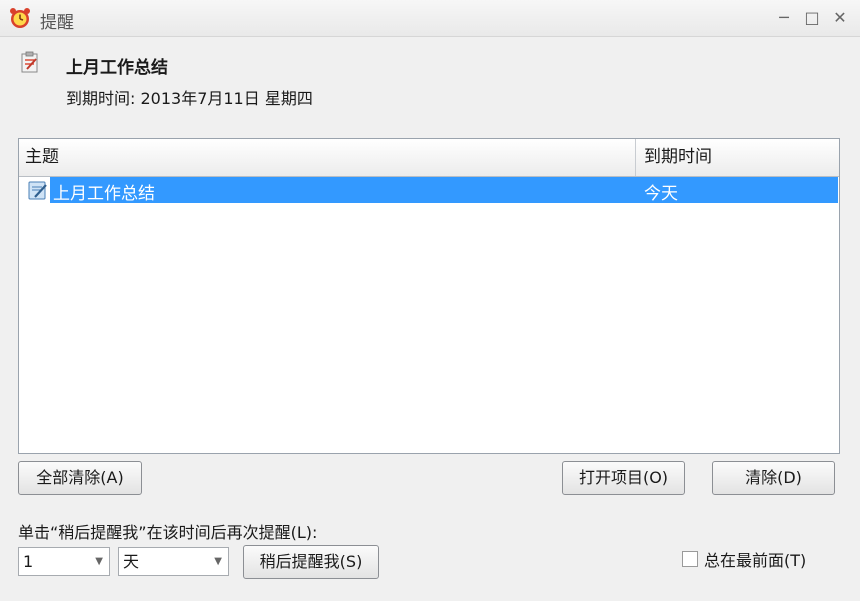 The width and height of the screenshot is (860, 601). Describe the element at coordinates (104, 194) in the screenshot. I see `row-subject: 上月工作总结` at that location.